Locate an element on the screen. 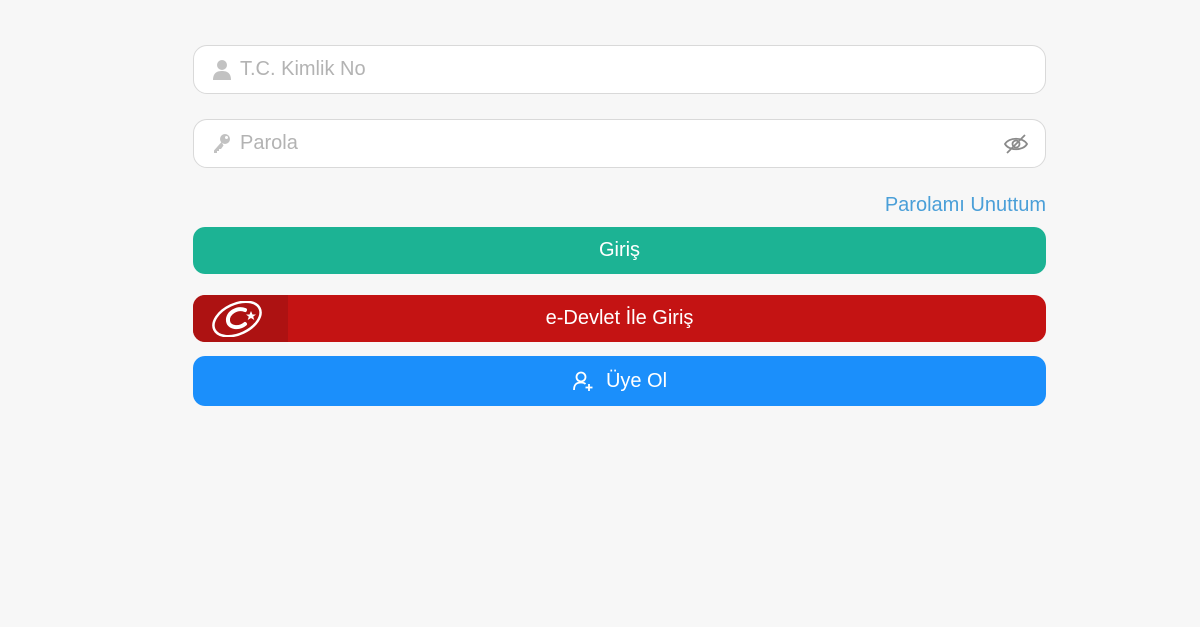  edevlet-button-label: e-Devlet İle Giriş is located at coordinates (619, 318).